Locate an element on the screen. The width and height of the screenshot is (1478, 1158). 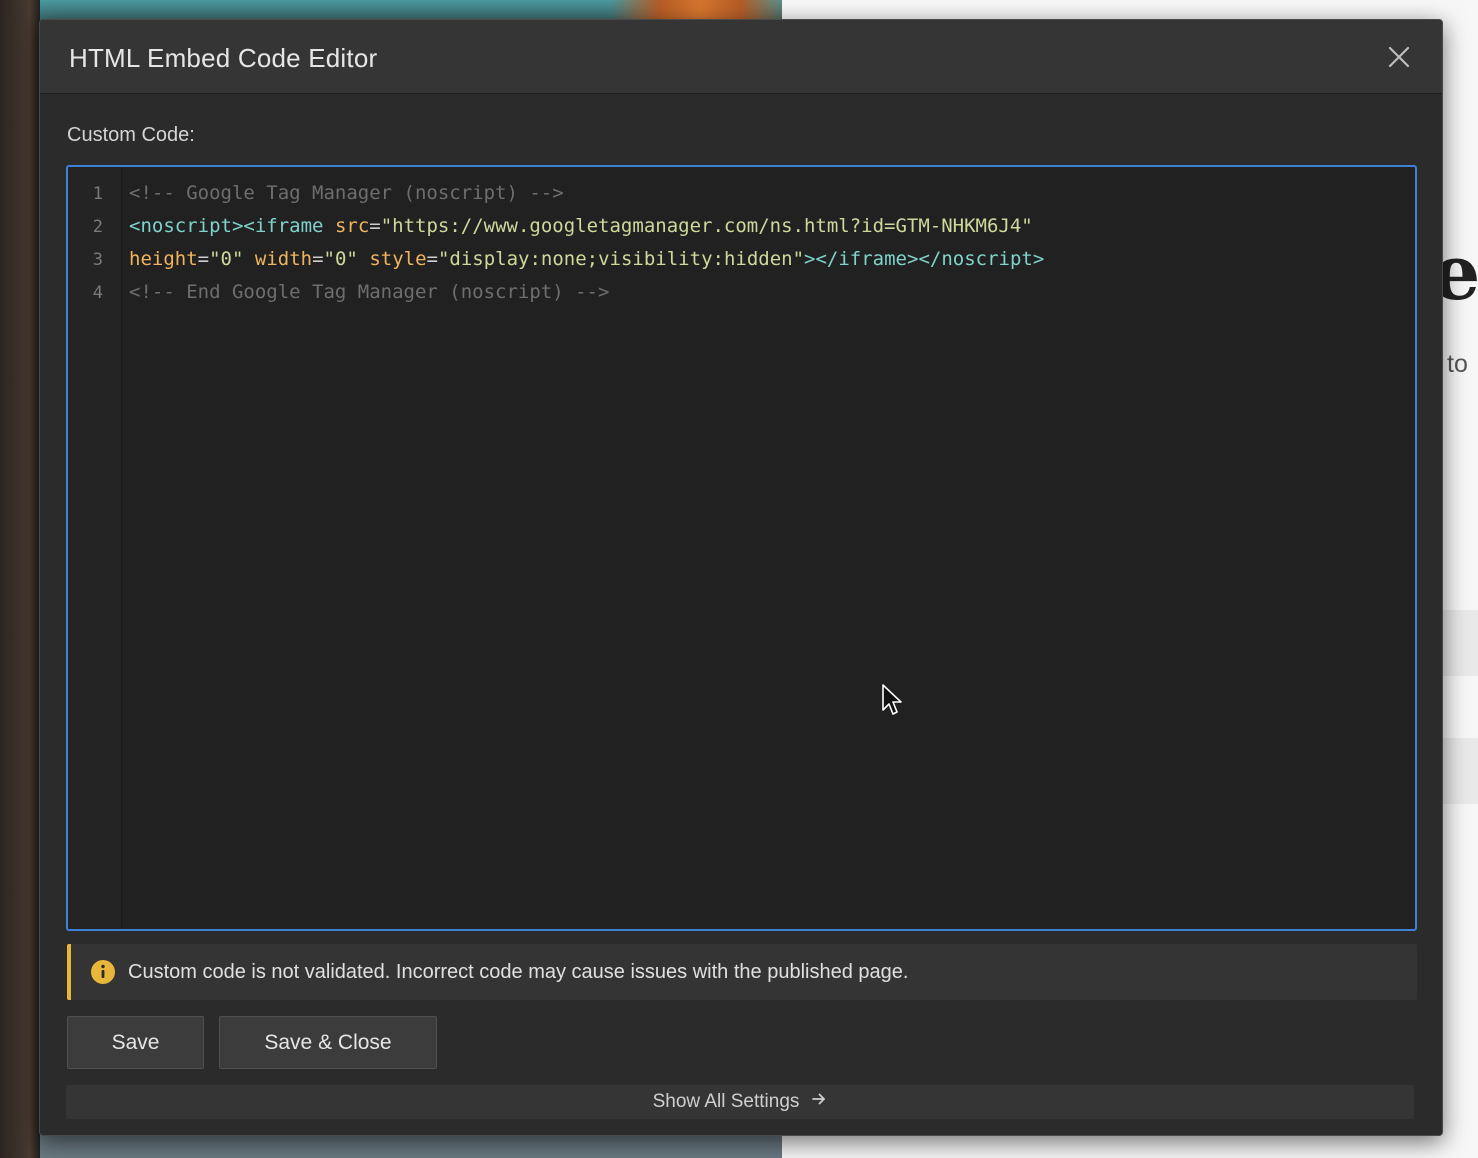
line-number: 4 is located at coordinates (97, 293).